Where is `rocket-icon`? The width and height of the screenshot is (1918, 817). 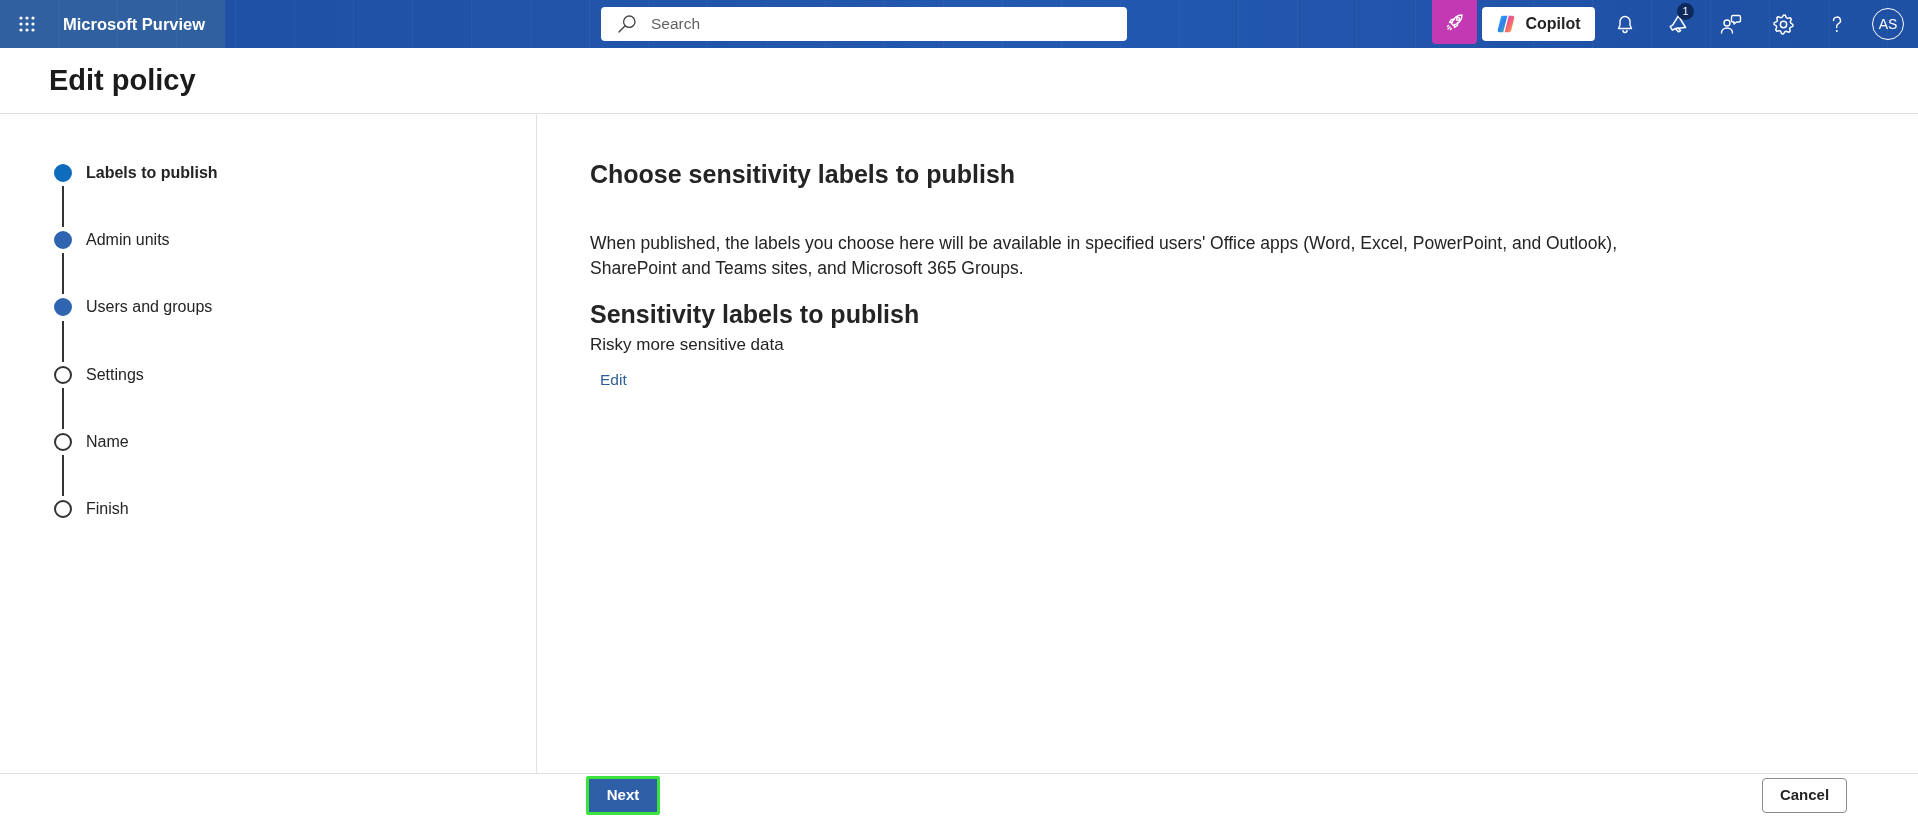 rocket-icon is located at coordinates (1454, 22).